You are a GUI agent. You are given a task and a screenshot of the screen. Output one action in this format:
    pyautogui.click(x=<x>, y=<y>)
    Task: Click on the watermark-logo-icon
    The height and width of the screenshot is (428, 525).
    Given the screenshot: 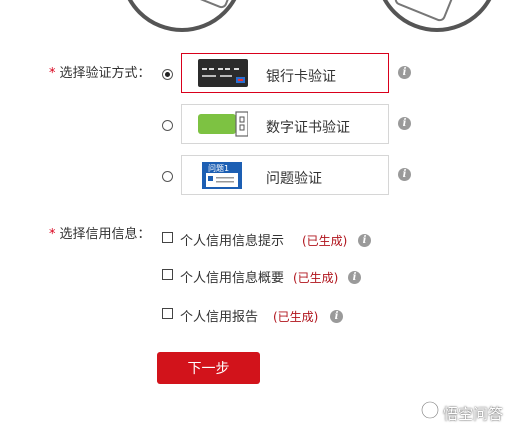 What is the action you would take?
    pyautogui.click(x=430, y=410)
    